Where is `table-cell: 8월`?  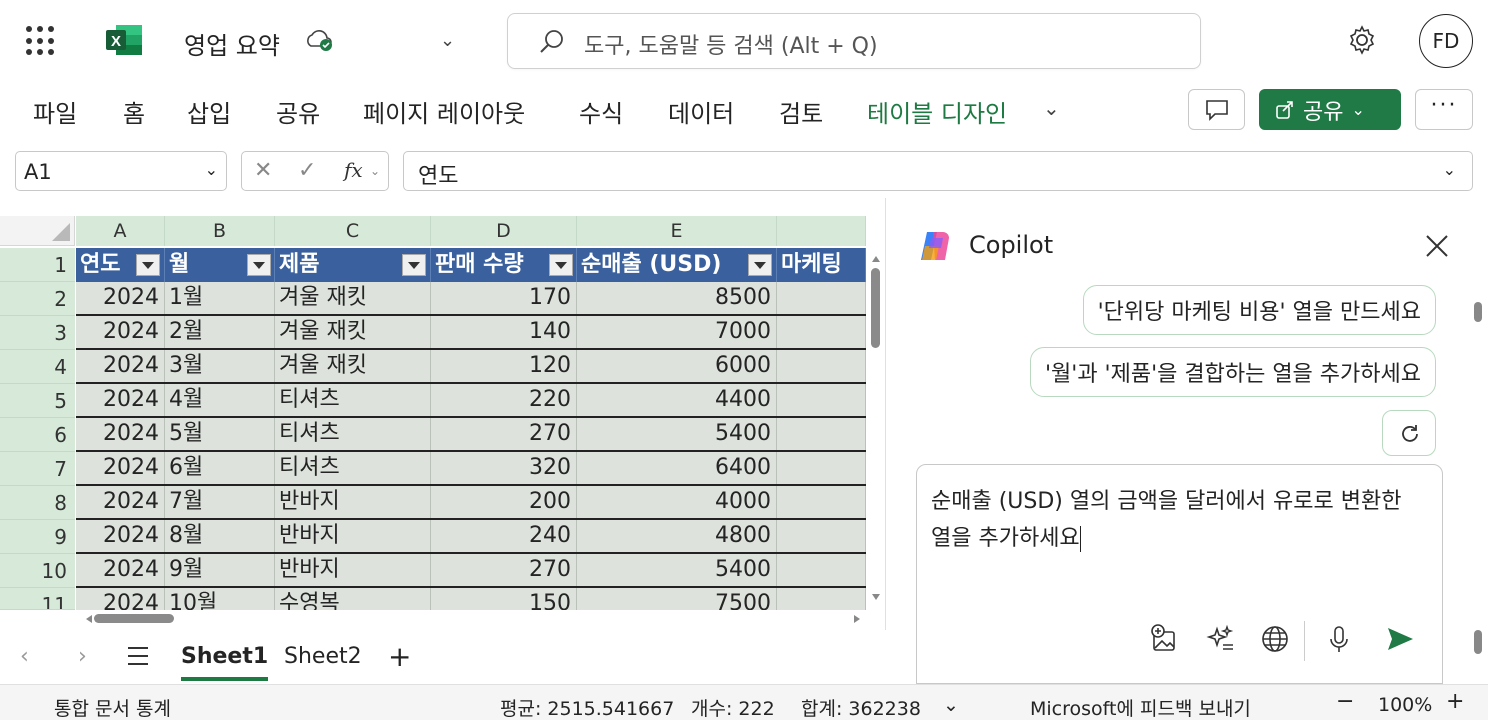
table-cell: 8월 is located at coordinates (220, 536).